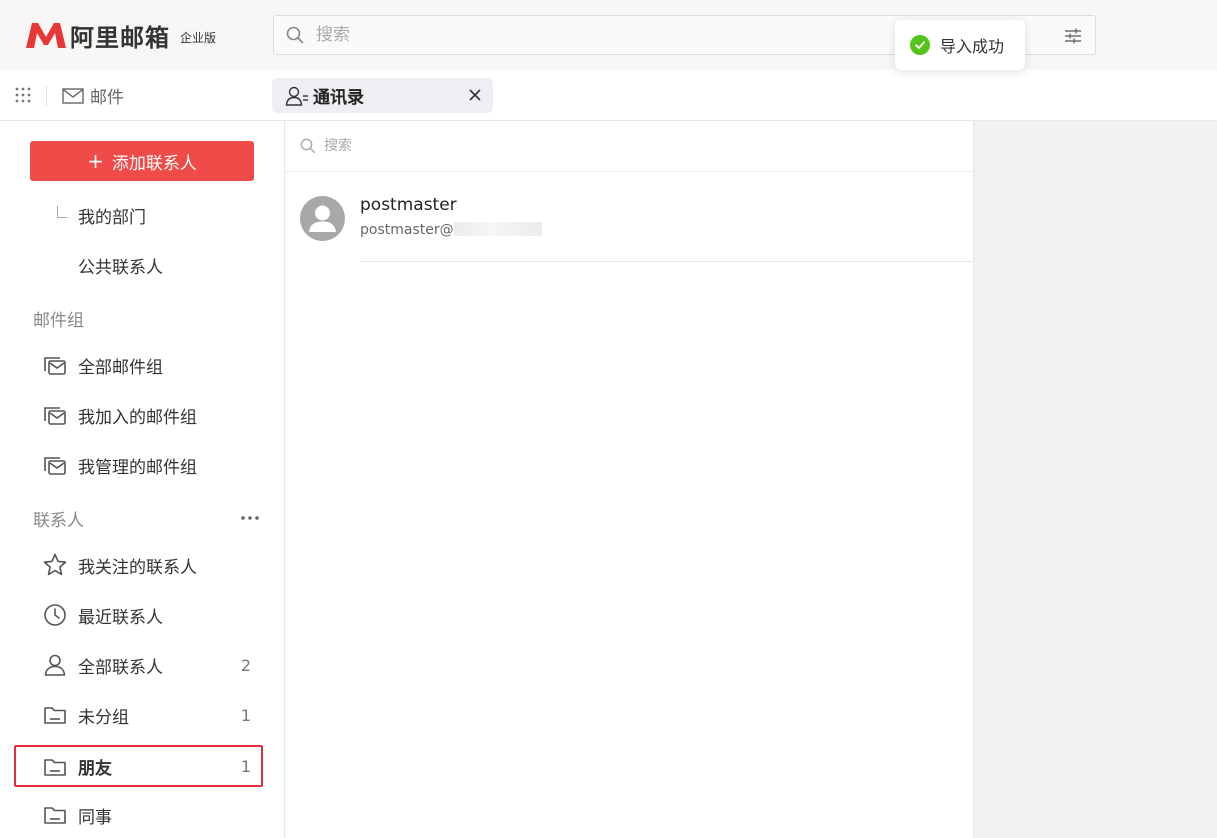 This screenshot has width=1217, height=838. Describe the element at coordinates (497, 229) in the screenshot. I see `redacted-email-domain` at that location.